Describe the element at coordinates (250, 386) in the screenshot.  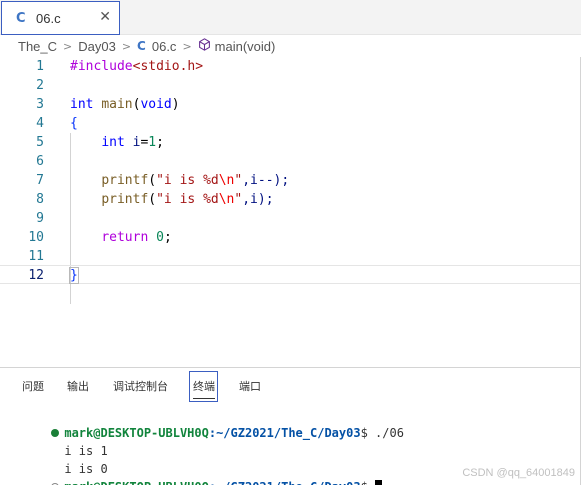
I see `tab-ports: 端口` at that location.